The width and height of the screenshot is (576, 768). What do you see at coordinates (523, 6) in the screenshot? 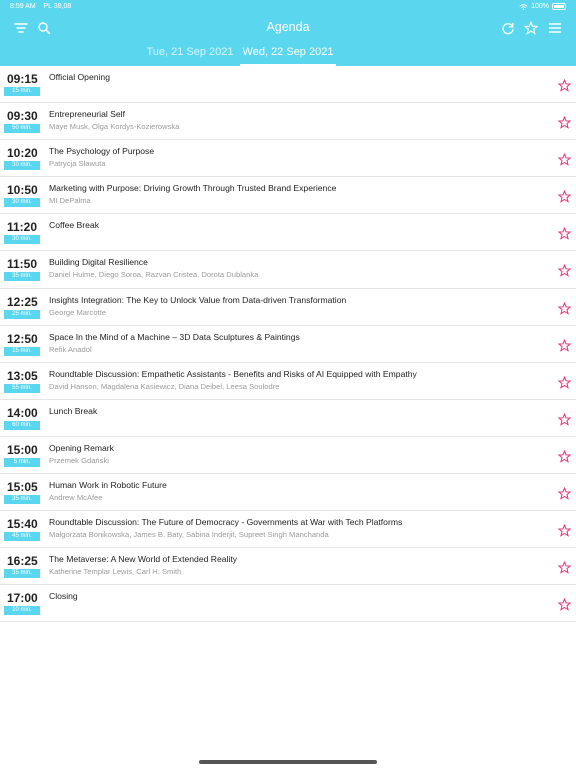
I see `wifi-icon` at bounding box center [523, 6].